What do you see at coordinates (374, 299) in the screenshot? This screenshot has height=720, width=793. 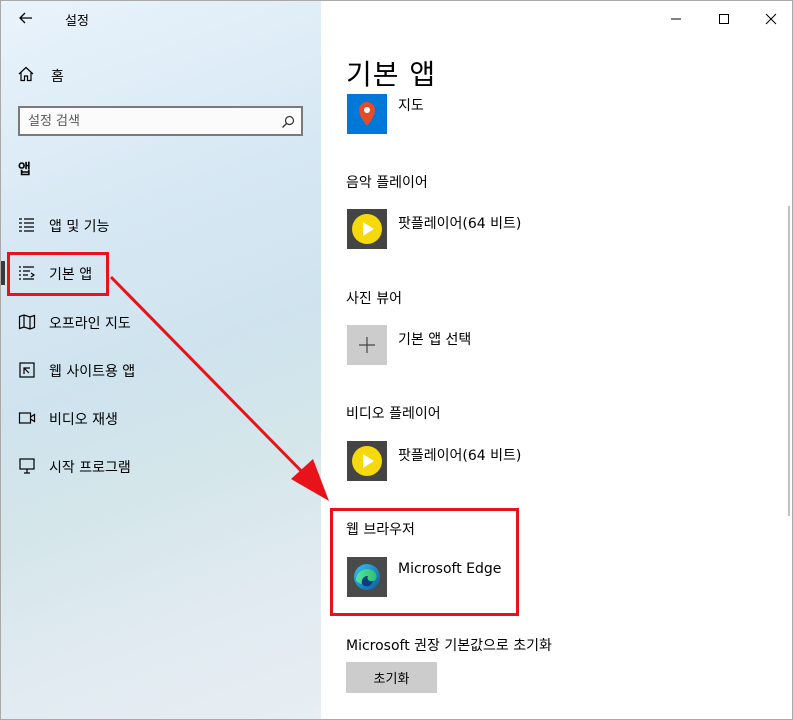 I see `category-label-photo: 사진 뷰어` at bounding box center [374, 299].